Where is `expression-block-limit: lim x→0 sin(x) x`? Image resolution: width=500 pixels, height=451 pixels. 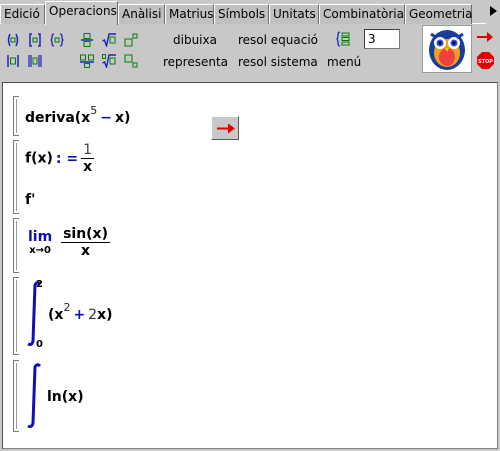 expression-block-limit: lim x→0 sin(x) x is located at coordinates (73, 245).